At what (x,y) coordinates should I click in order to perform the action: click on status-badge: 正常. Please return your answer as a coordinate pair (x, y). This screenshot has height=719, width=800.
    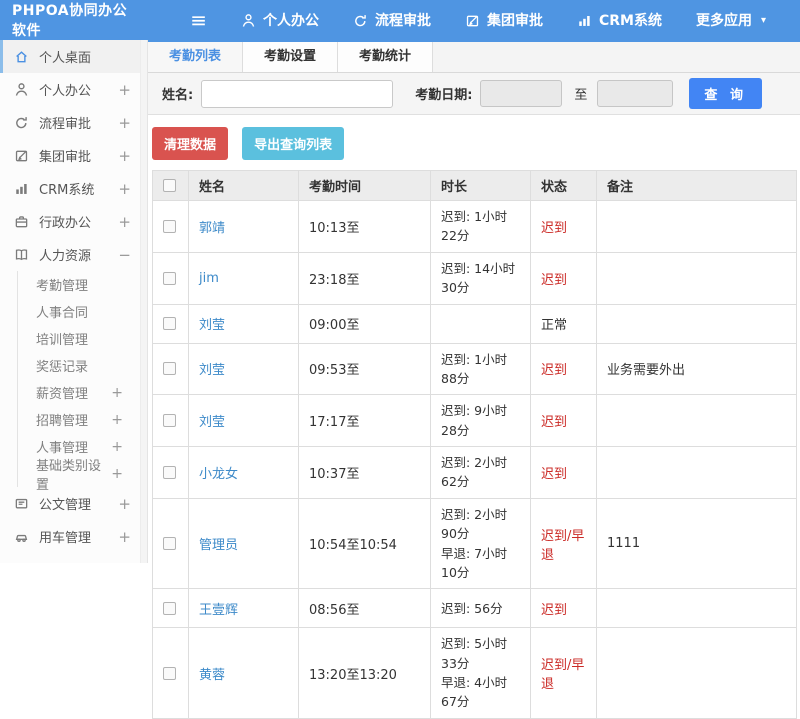
    Looking at the image, I should click on (554, 325).